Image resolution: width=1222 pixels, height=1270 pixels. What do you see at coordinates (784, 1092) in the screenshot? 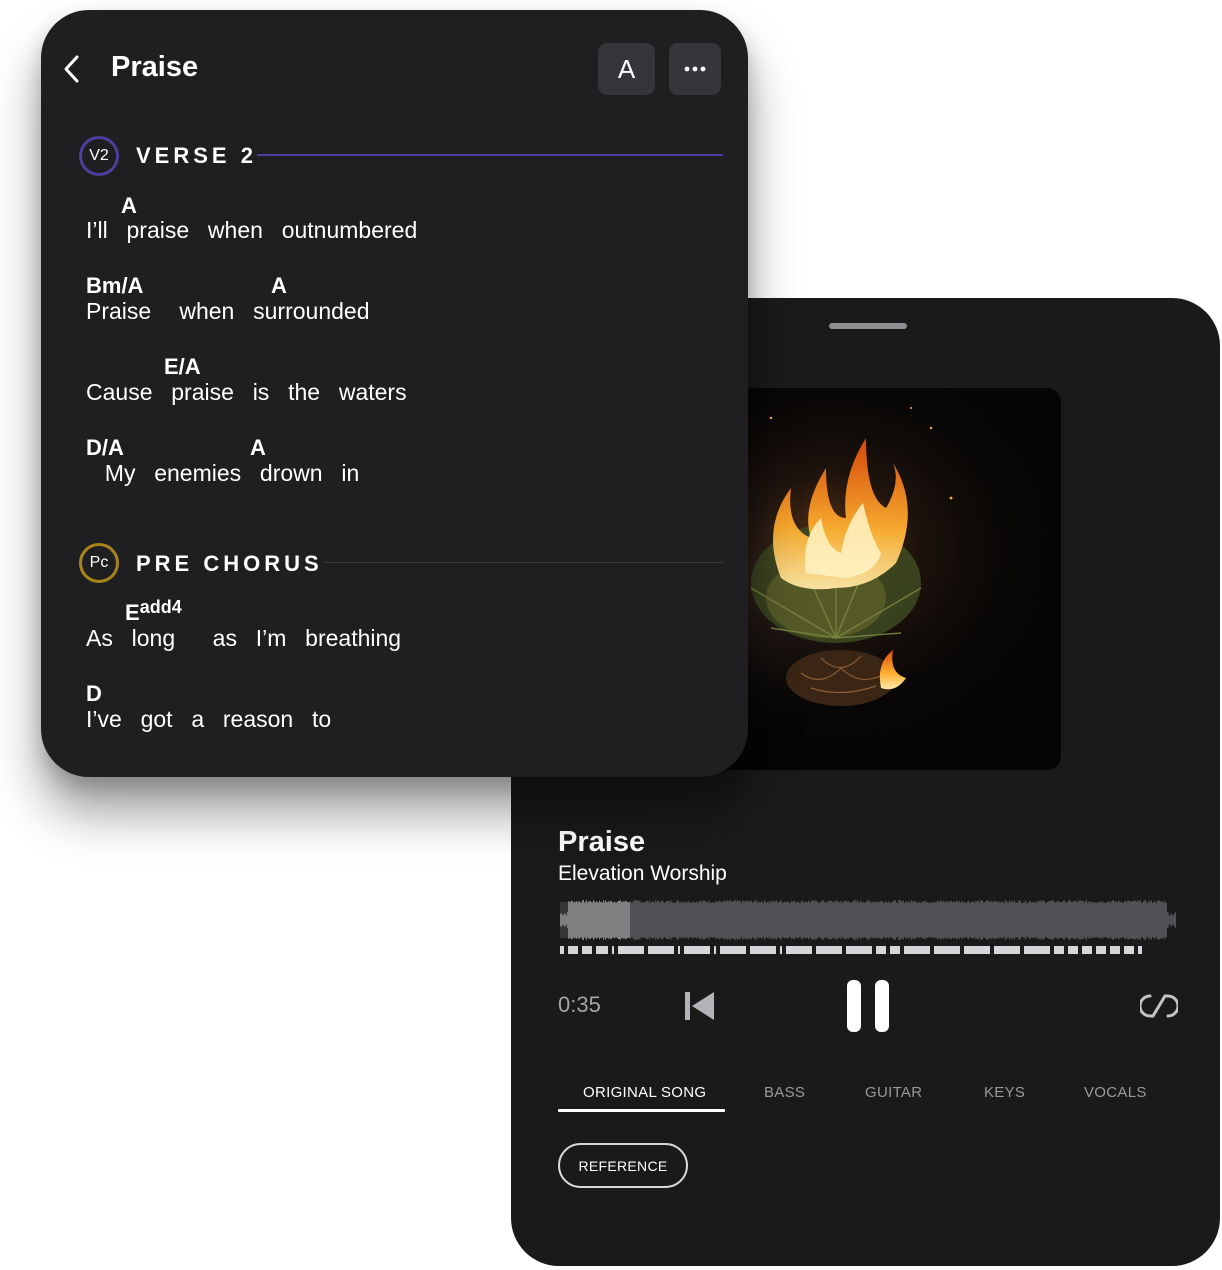
I see `tab-bass: BASS` at bounding box center [784, 1092].